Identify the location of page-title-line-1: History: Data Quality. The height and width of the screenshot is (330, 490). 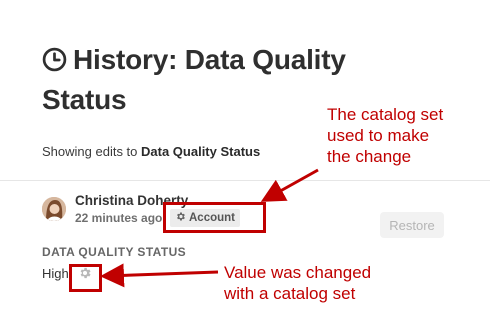
(242, 60).